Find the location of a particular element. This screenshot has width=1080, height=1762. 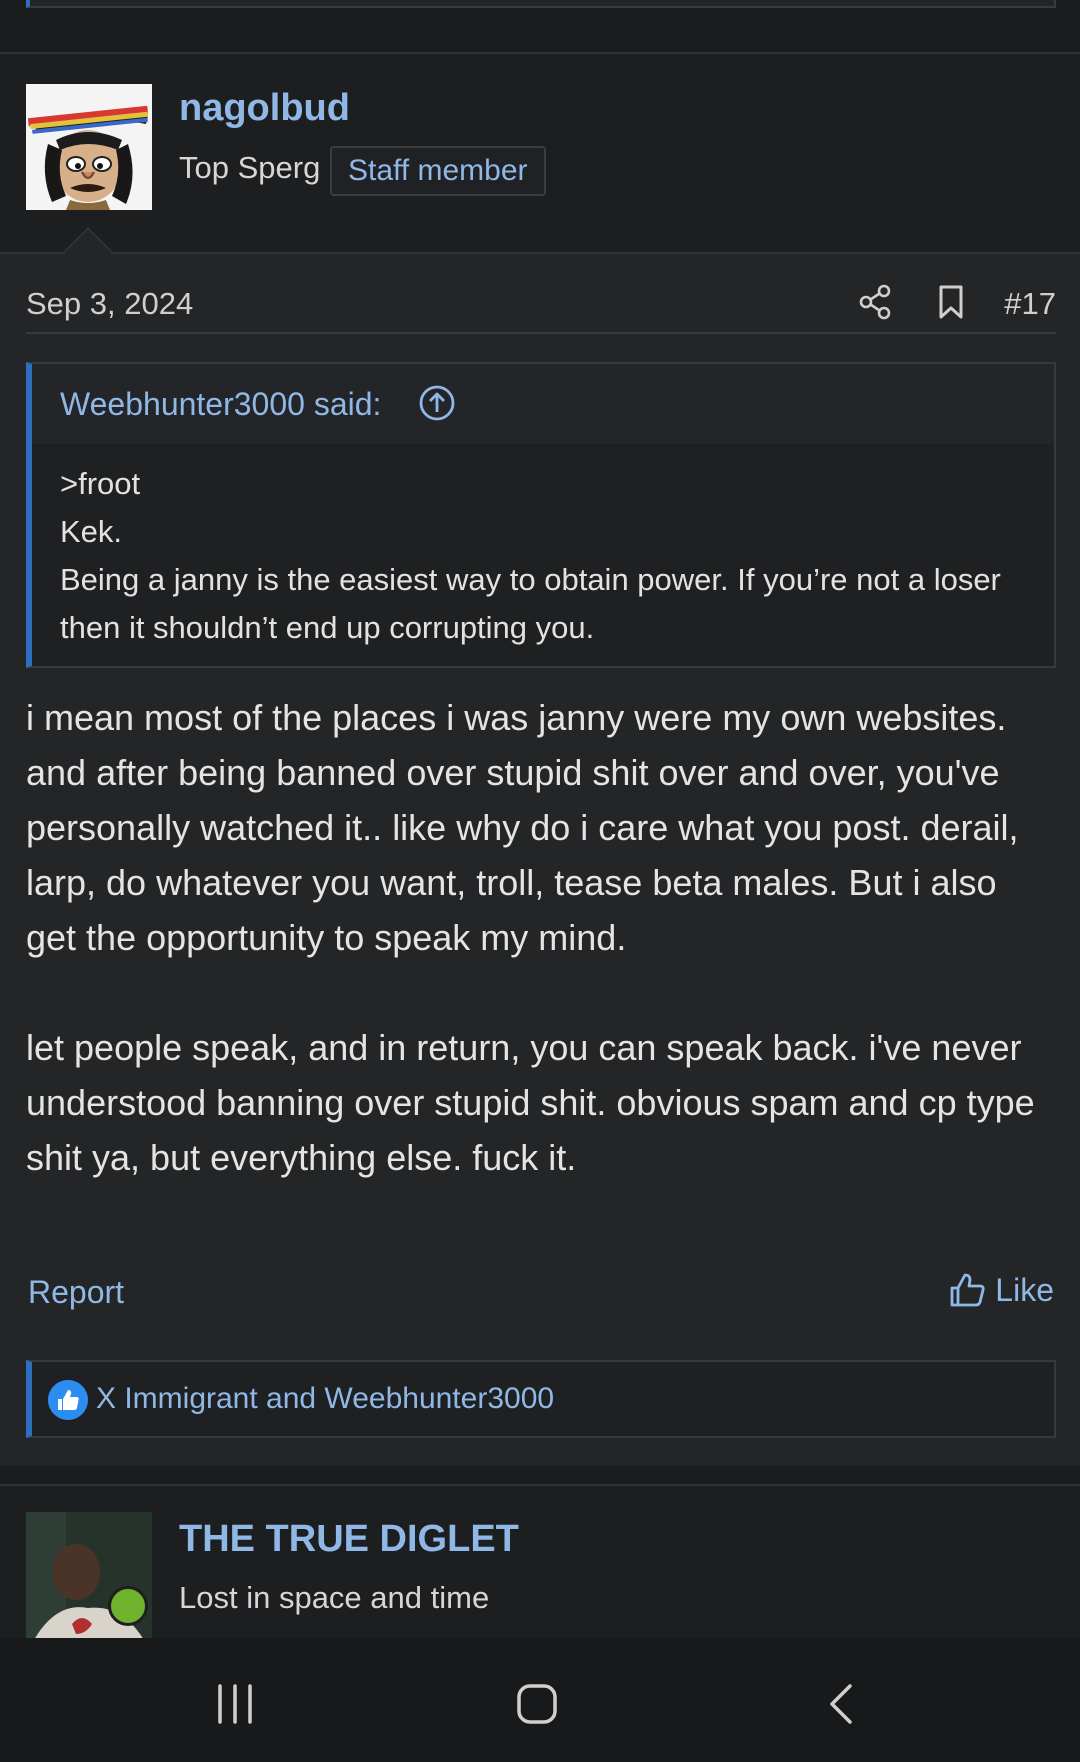

post-number-link: #17 is located at coordinates (1030, 304).